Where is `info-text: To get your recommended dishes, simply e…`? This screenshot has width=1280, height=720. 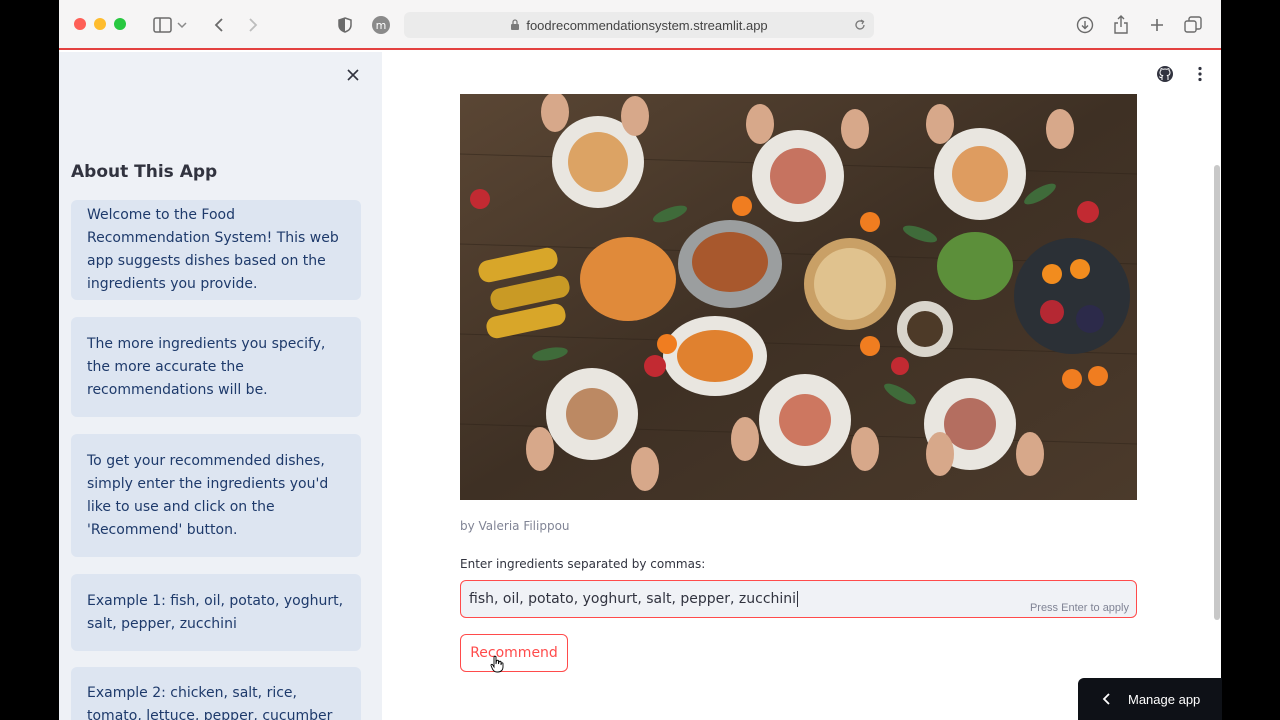 info-text: To get your recommended dishes, simply e… is located at coordinates (208, 495).